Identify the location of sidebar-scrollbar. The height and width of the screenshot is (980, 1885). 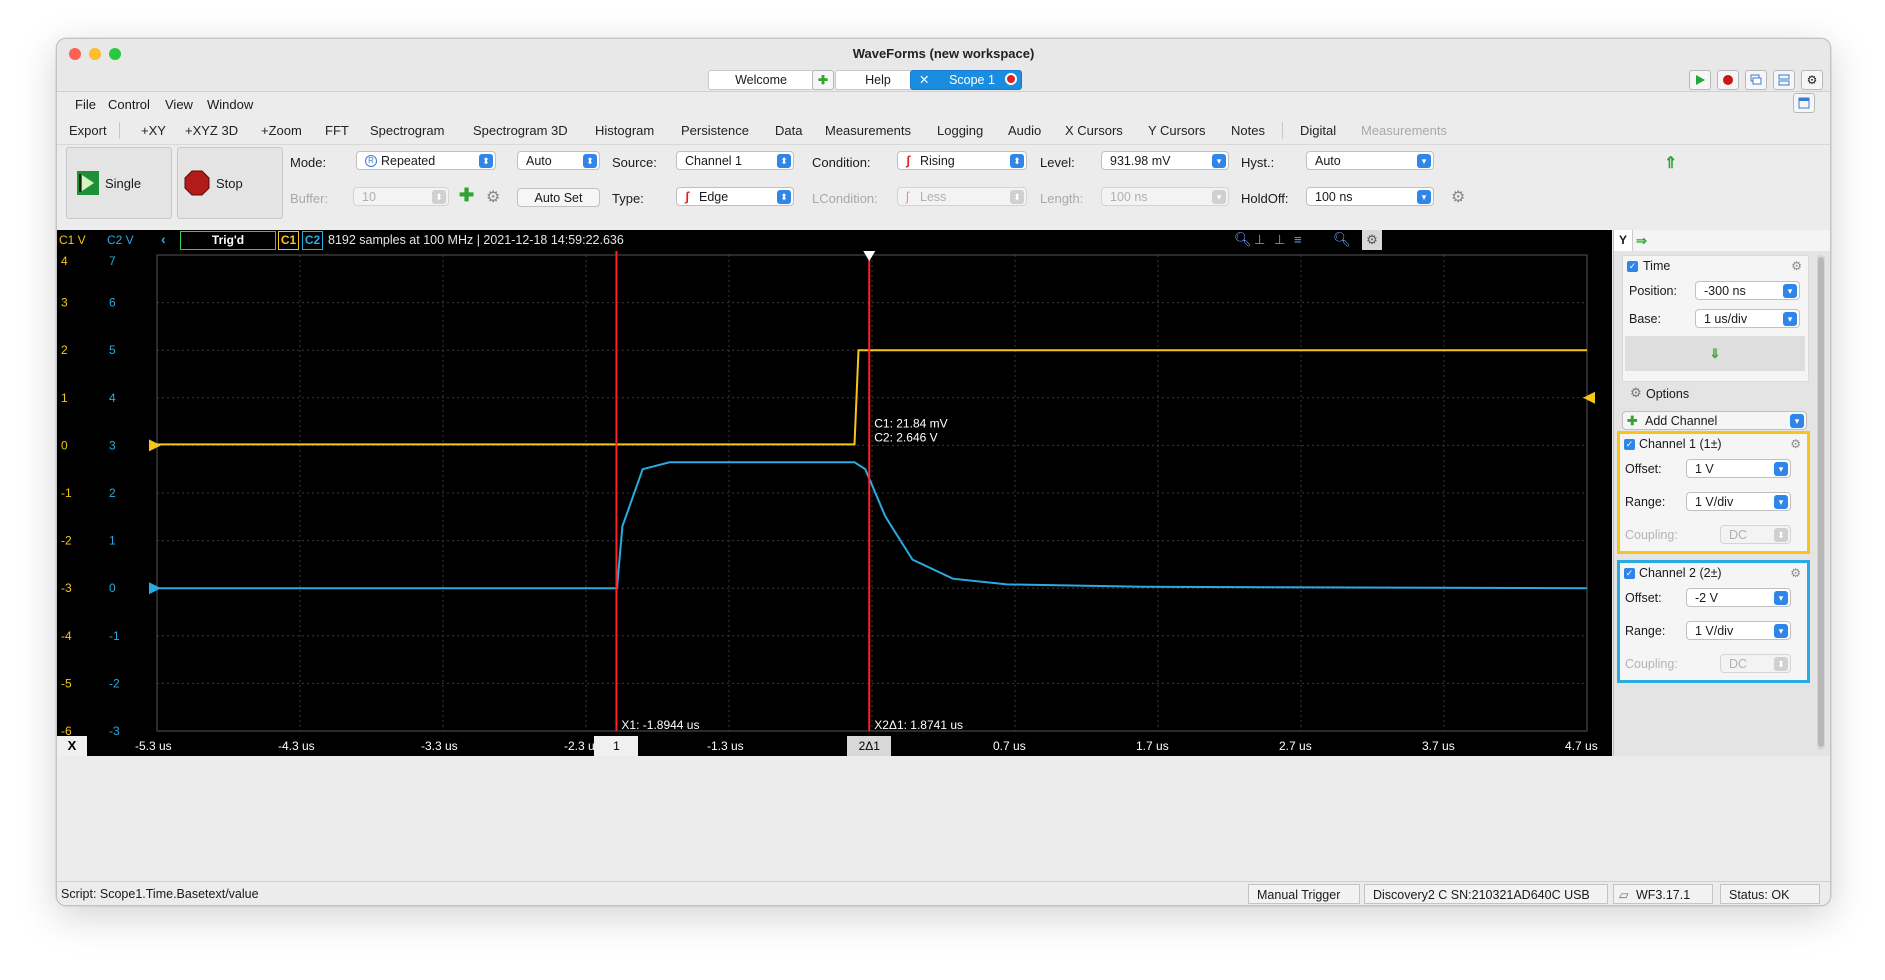
(1821, 502).